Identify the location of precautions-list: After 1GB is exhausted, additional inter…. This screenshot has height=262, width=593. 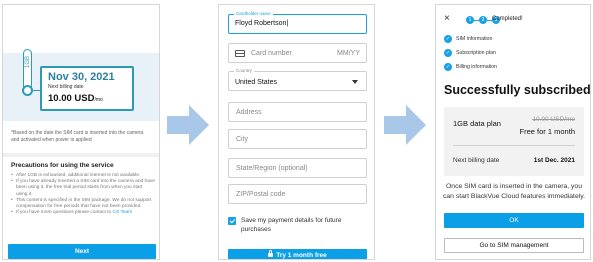
(83, 195).